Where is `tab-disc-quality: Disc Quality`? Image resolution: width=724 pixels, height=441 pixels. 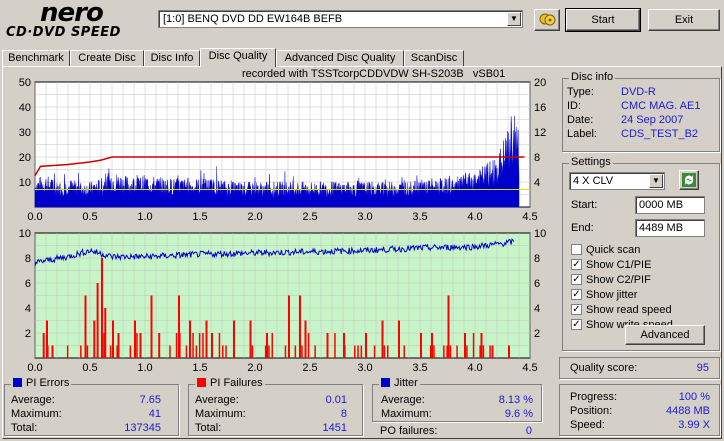
tab-disc-quality: Disc Quality is located at coordinates (238, 57).